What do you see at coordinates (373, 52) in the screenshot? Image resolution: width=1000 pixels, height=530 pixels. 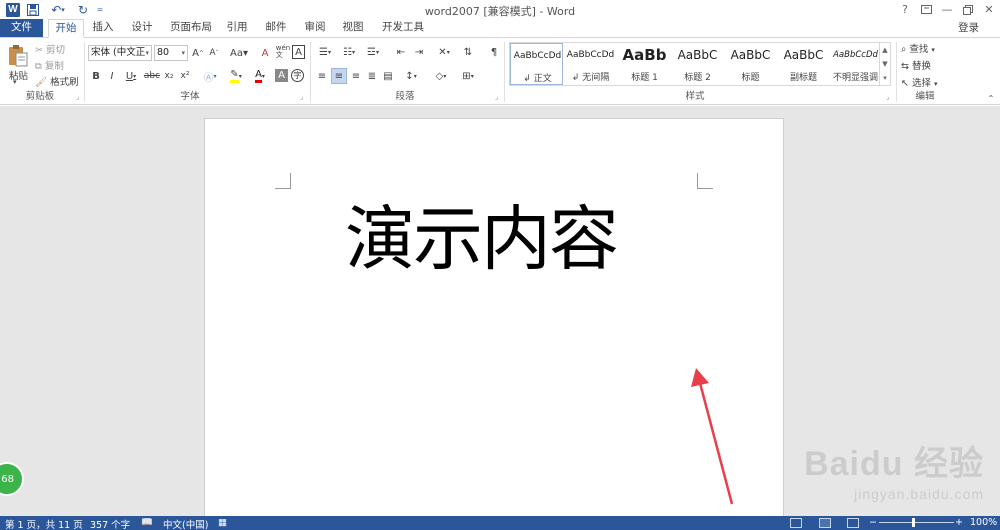 I see `multilevel-list-icon: ☲ ▾` at bounding box center [373, 52].